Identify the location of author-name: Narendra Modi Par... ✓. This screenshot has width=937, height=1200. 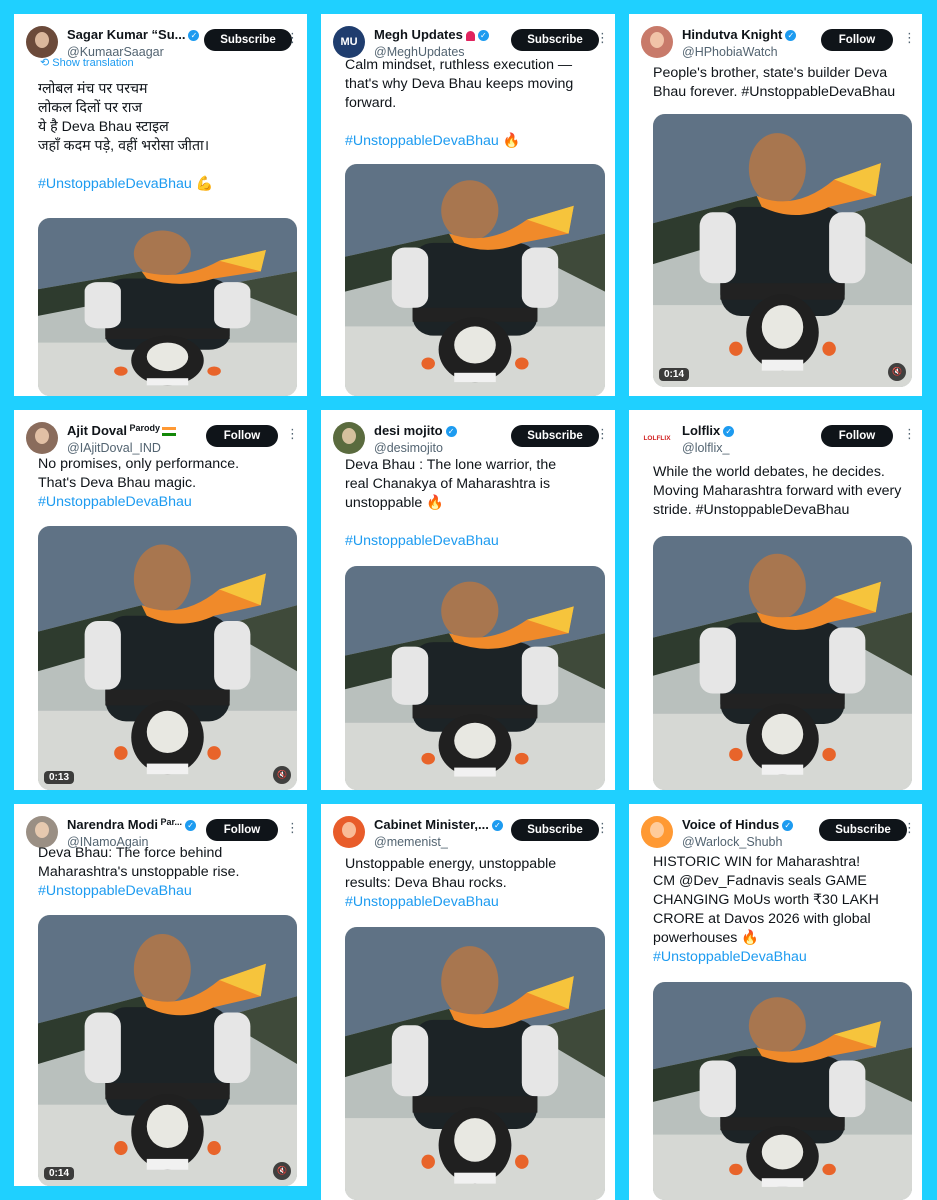
(132, 824).